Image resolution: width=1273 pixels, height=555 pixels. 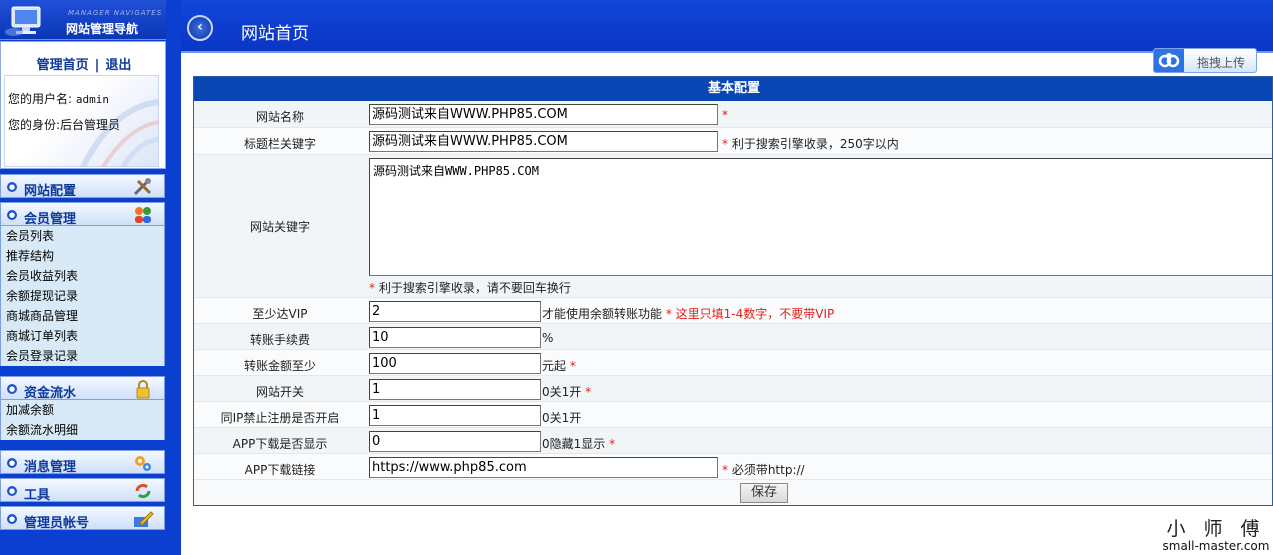 I want to click on watermark-cn: 小 师 傅, so click(x=1216, y=529).